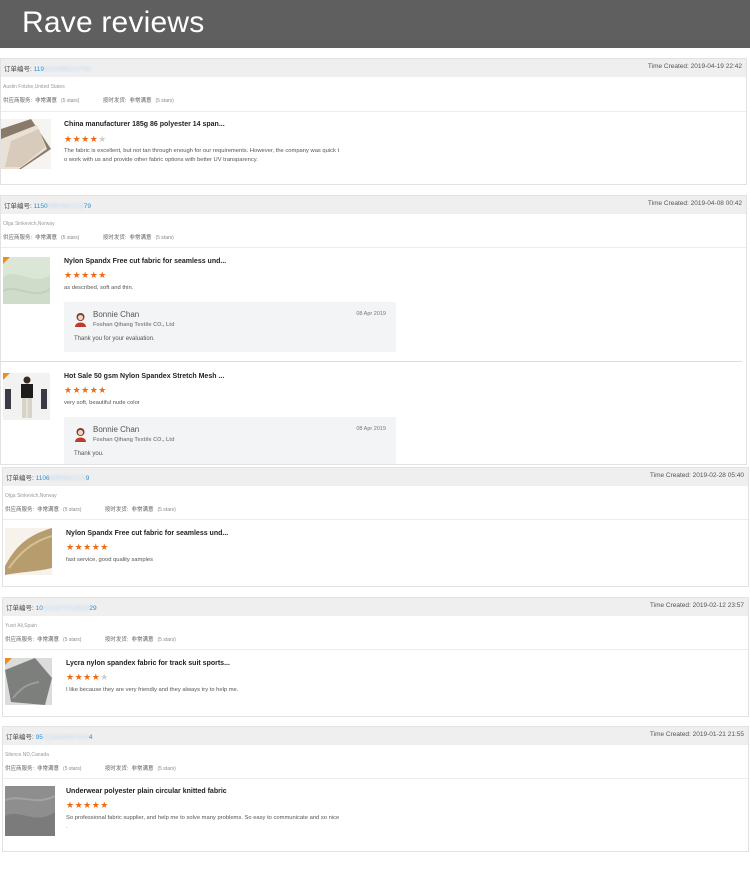  I want to click on reply-text: Thank you., so click(89, 454).